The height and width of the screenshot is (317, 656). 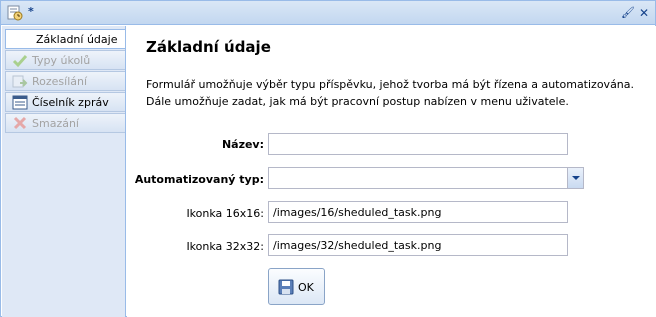 I want to click on icon32-label: Ikonka 32x32:, so click(x=225, y=246).